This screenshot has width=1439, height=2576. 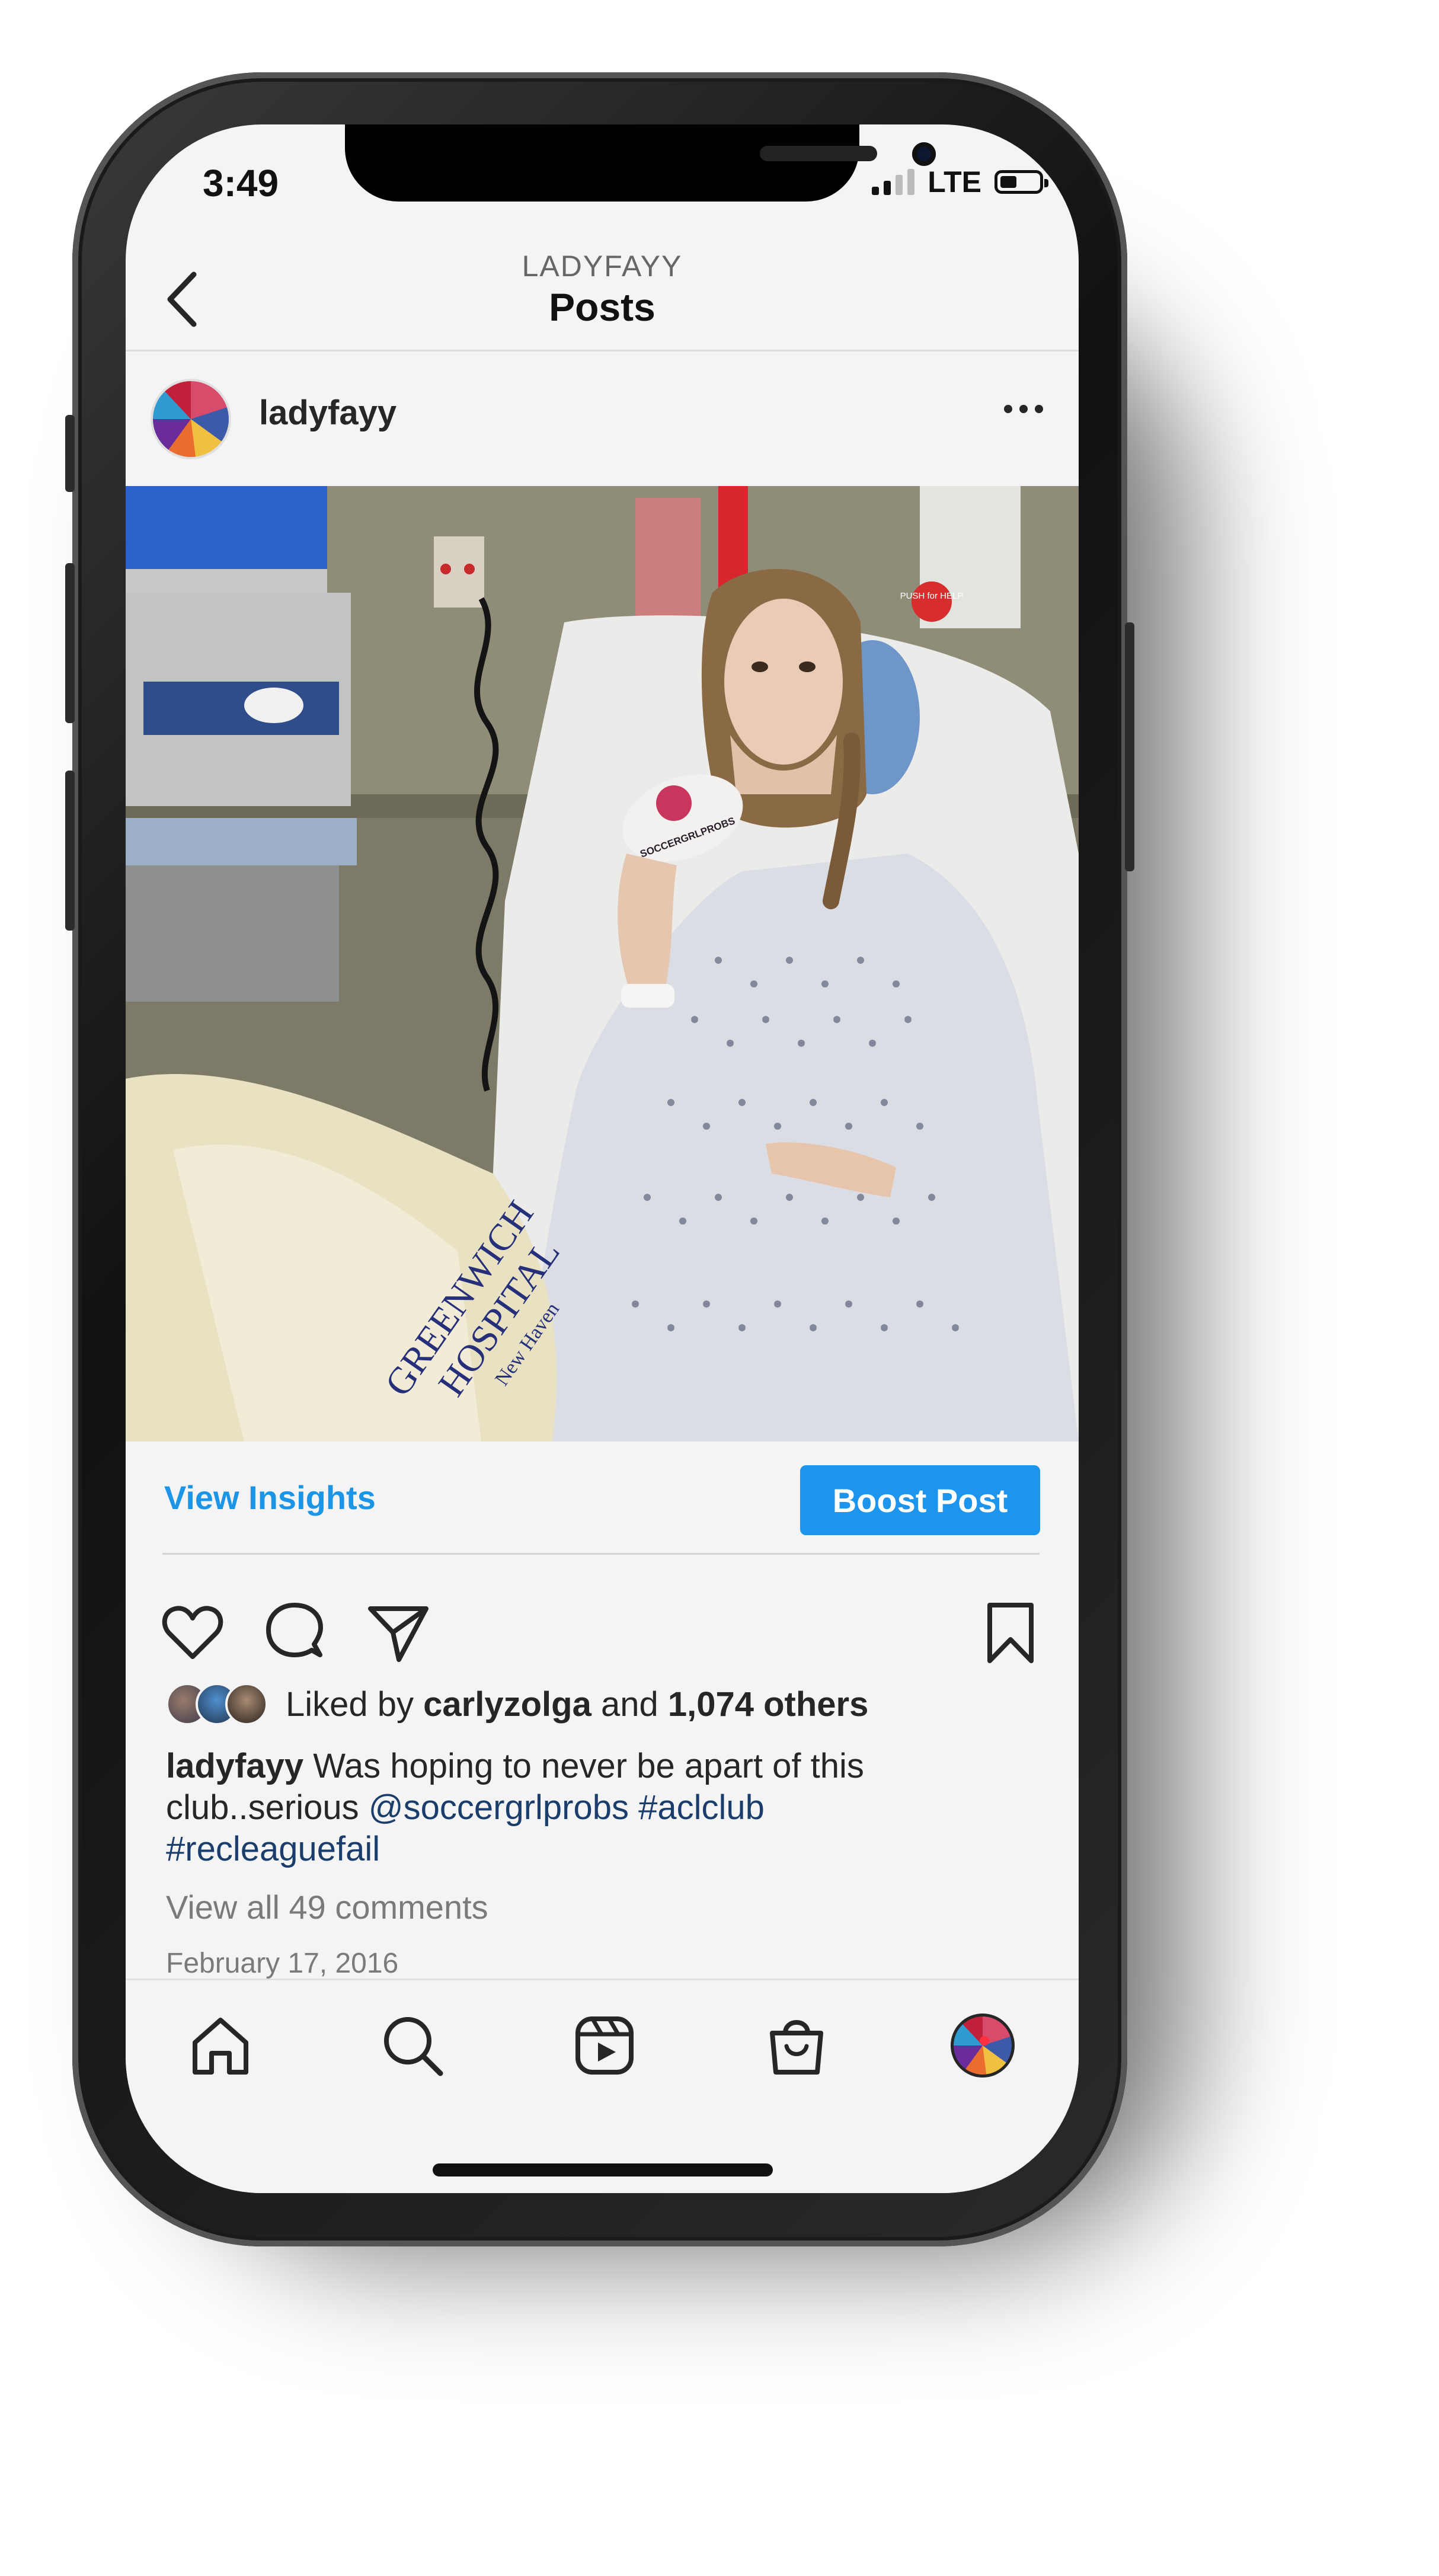 What do you see at coordinates (629, 1704) in the screenshot?
I see `liked-connector: and` at bounding box center [629, 1704].